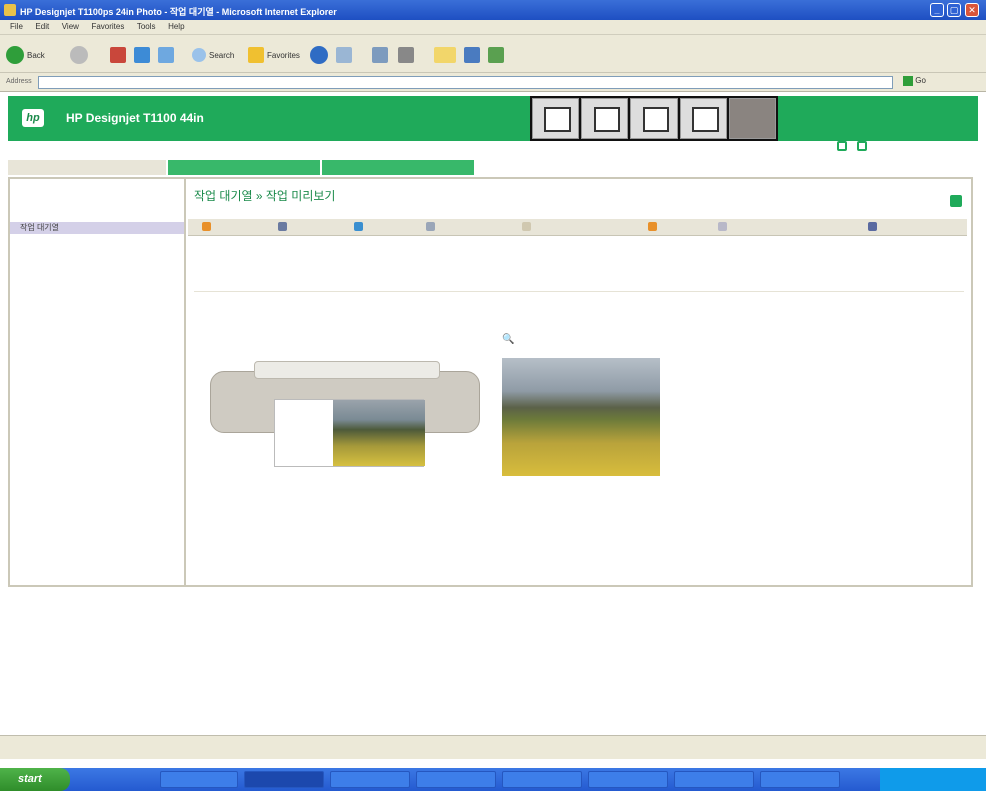 This screenshot has height=791, width=986. I want to click on home-button, so click(166, 55).